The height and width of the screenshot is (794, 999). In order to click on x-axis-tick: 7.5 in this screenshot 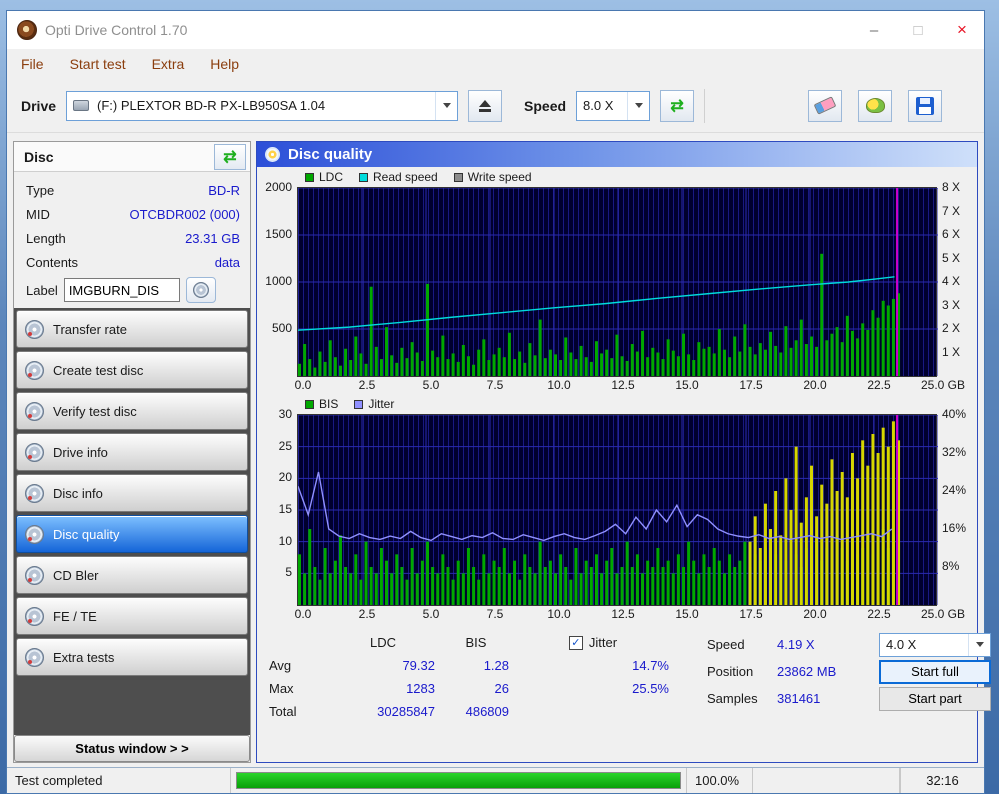, I will do `click(495, 614)`.